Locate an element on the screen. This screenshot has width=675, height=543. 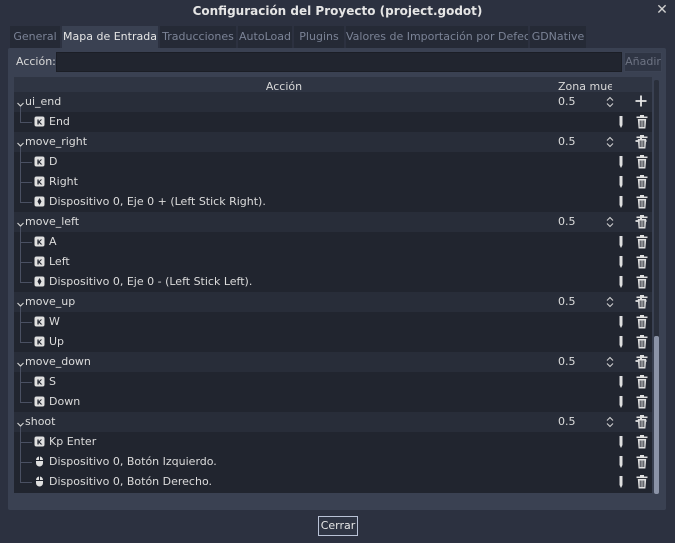
event-row: Dispositivo 0, Botón Izquierdo. is located at coordinates (333, 462).